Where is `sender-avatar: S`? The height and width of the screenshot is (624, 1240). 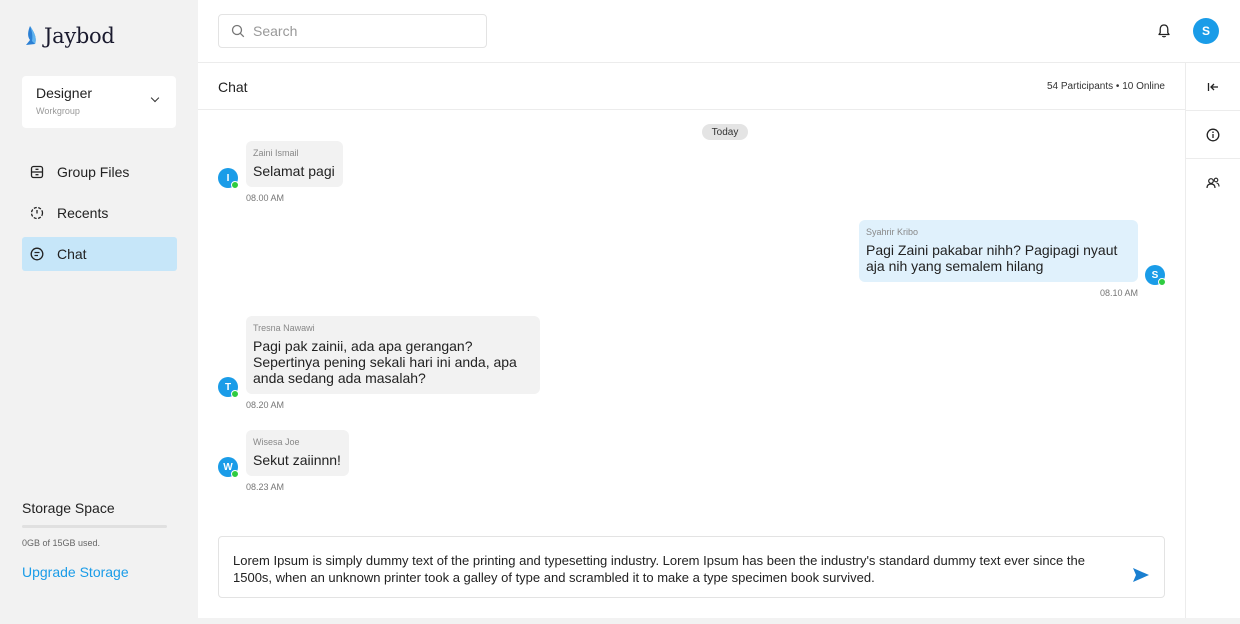
sender-avatar: S is located at coordinates (1155, 275).